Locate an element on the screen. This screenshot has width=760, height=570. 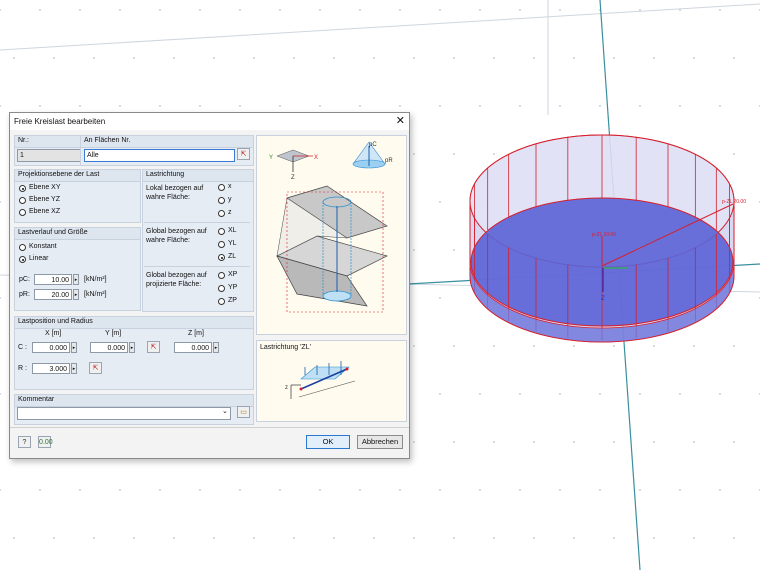
units-icon: 0.00 is located at coordinates (45, 442).